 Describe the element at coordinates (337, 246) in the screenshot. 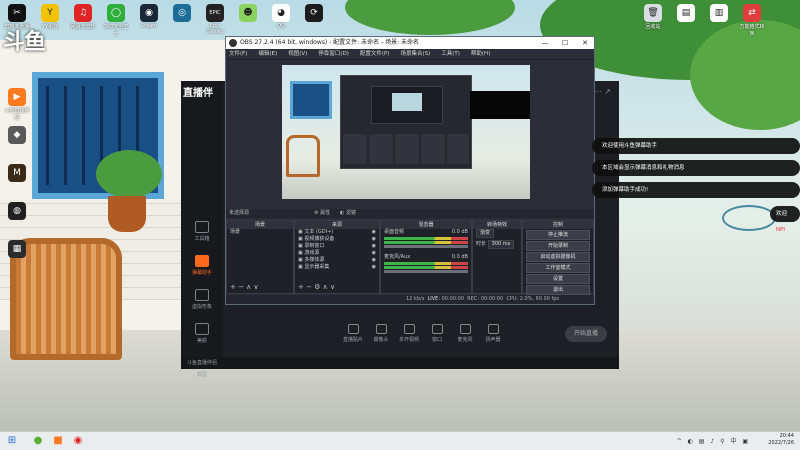

I see `source-item: ▣ 录制窗口 ◉` at that location.